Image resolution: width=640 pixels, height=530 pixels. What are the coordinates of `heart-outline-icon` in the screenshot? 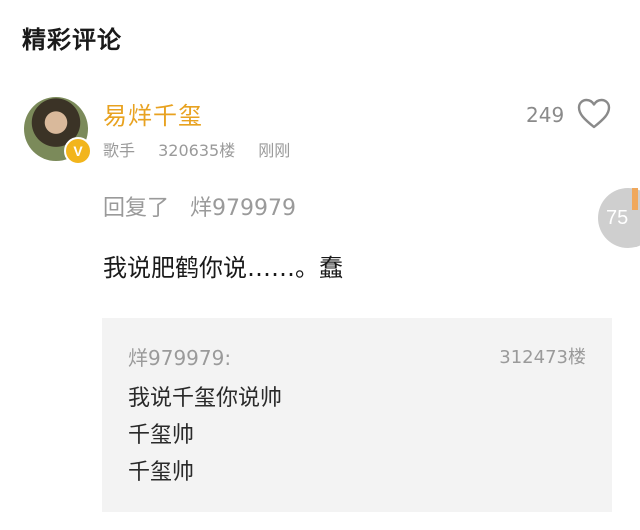 It's located at (594, 114).